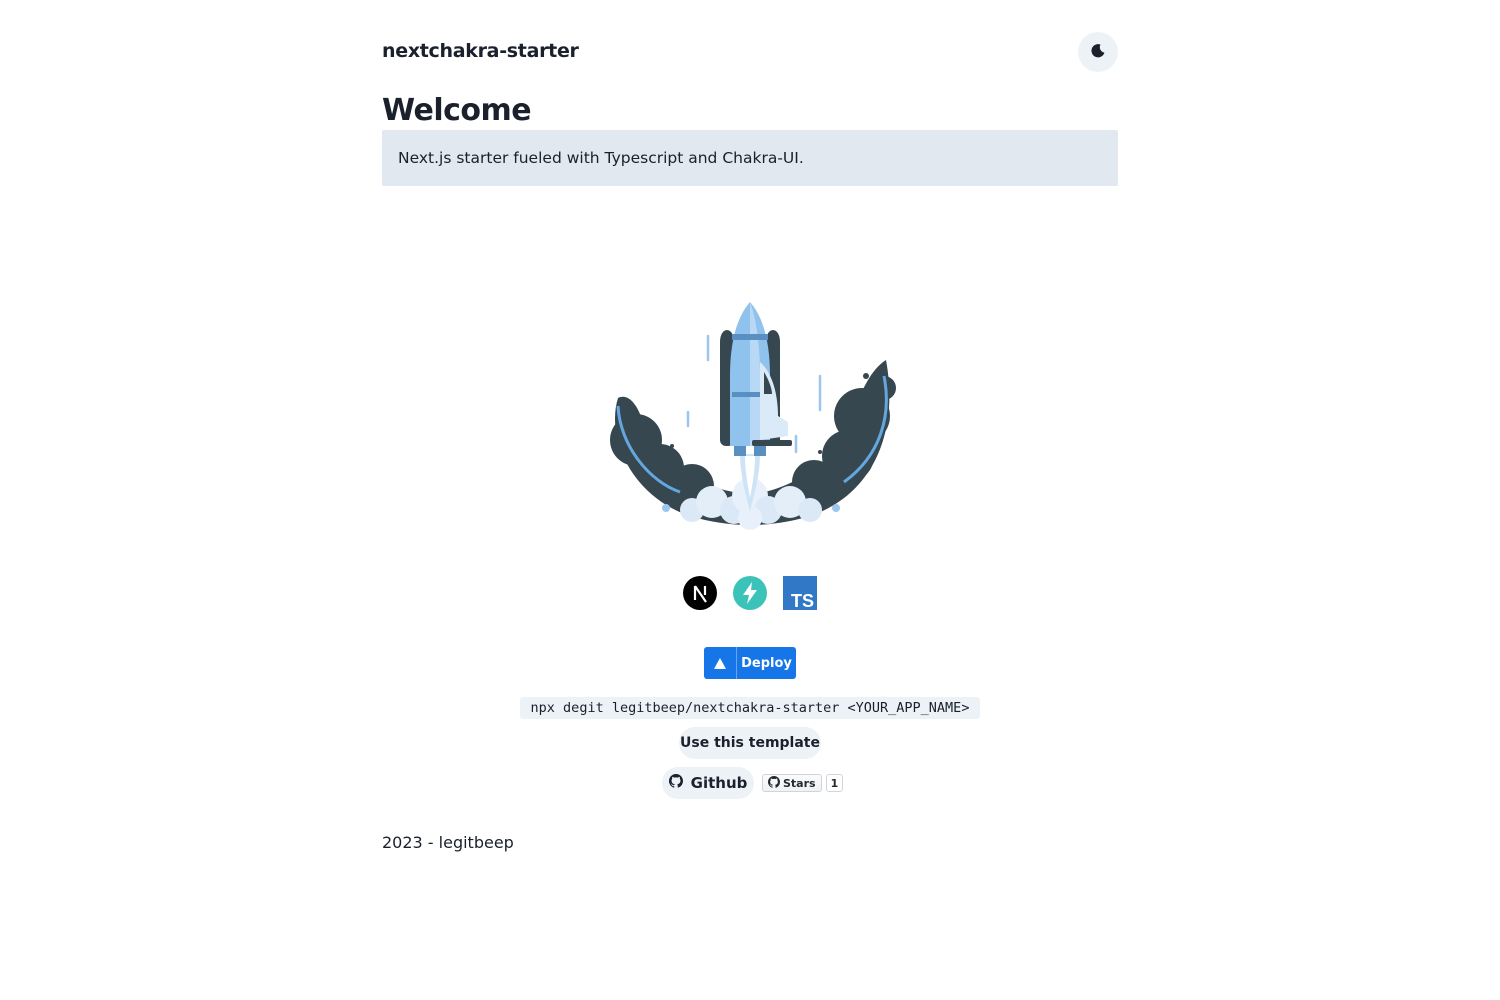 Image resolution: width=1500 pixels, height=1000 pixels. Describe the element at coordinates (750, 52) in the screenshot. I see `header: nextchakra-starter` at that location.